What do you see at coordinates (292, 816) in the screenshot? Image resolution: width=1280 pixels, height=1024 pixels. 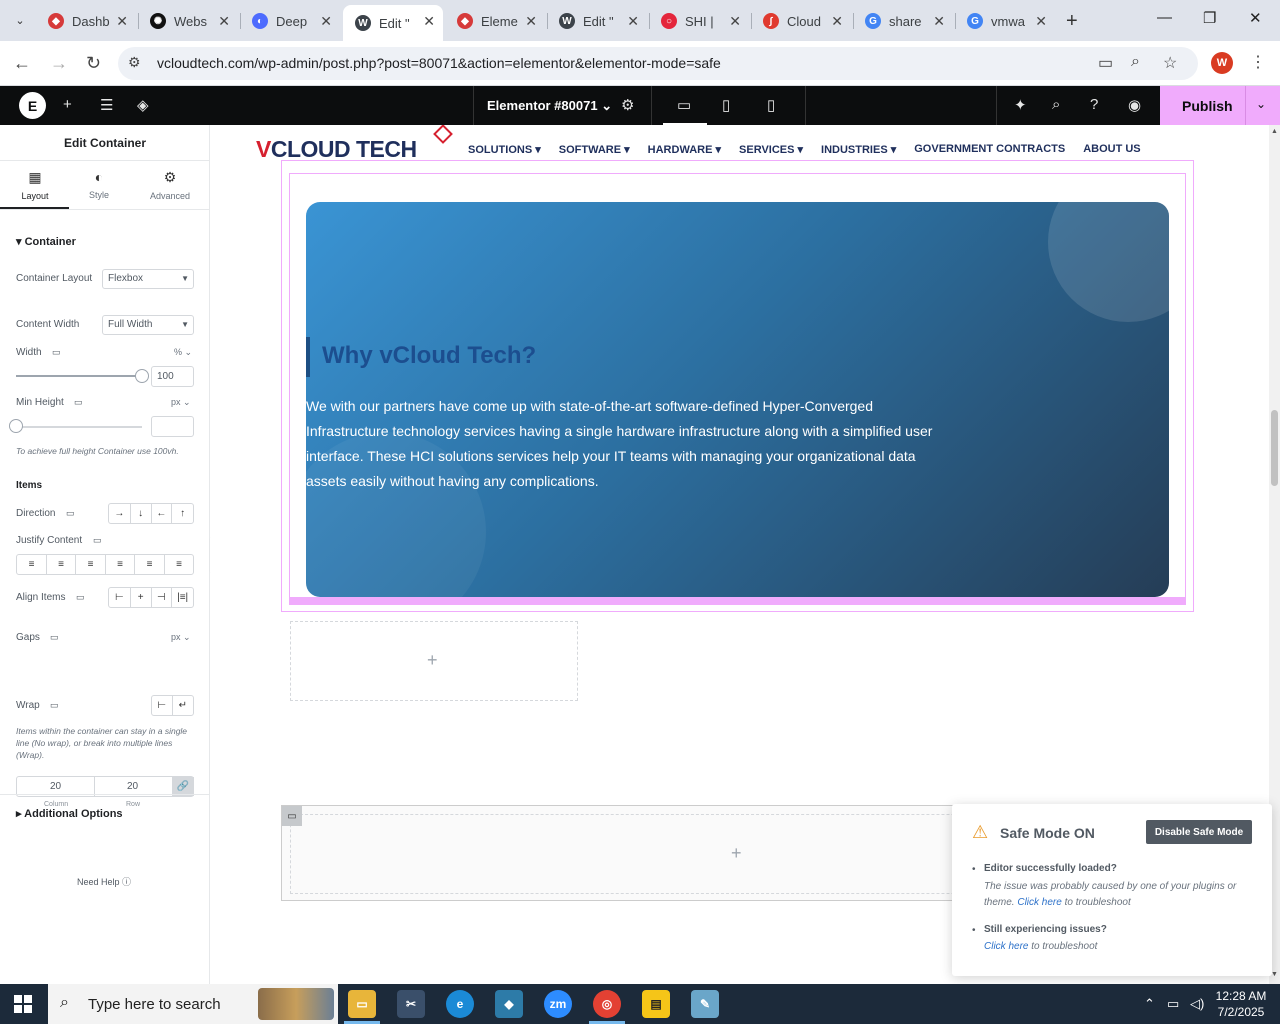 I see `container-handle-icon: ▭` at bounding box center [292, 816].